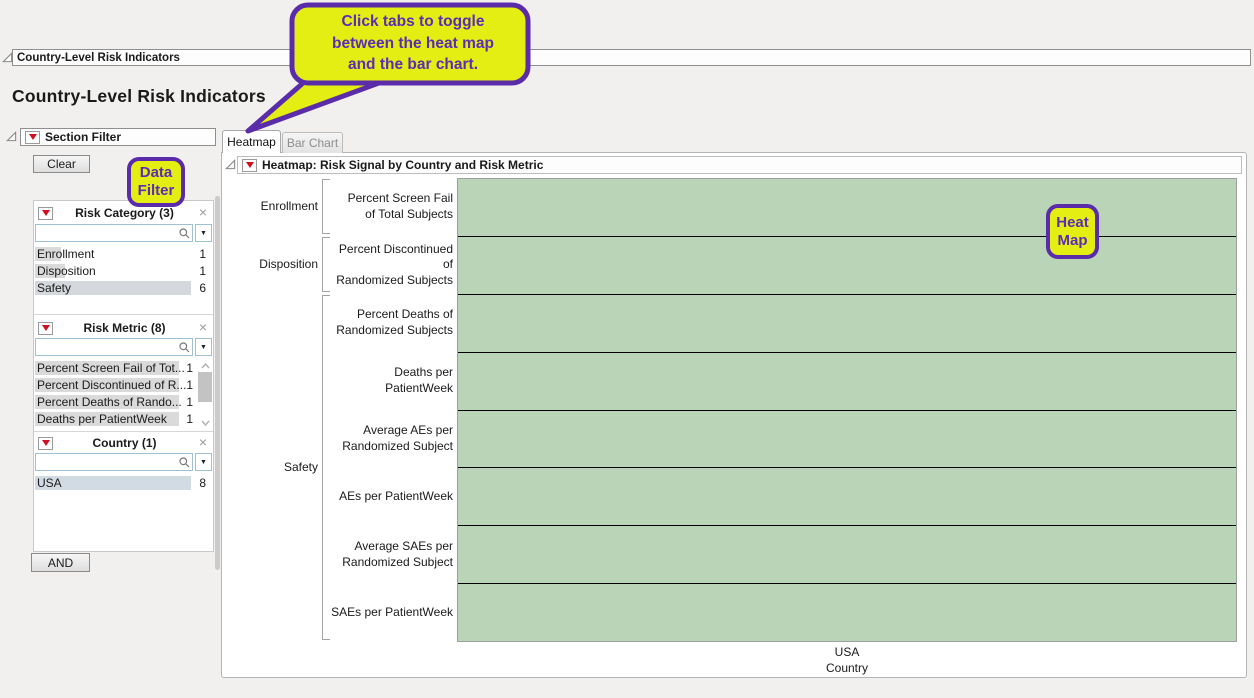 This screenshot has width=1254, height=698. I want to click on risk-metric-search-input, so click(114, 347).